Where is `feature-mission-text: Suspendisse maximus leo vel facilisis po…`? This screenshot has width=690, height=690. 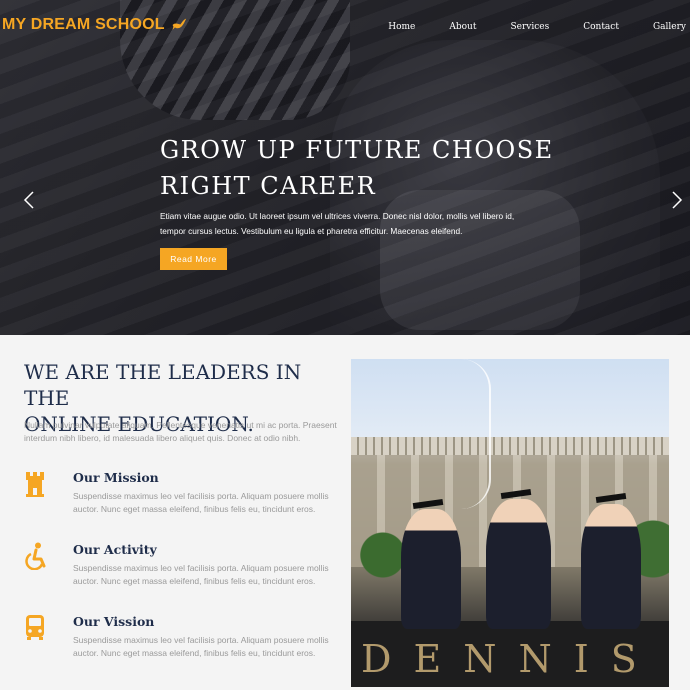 feature-mission-text: Suspendisse maximus leo vel facilisis po… is located at coordinates (201, 502).